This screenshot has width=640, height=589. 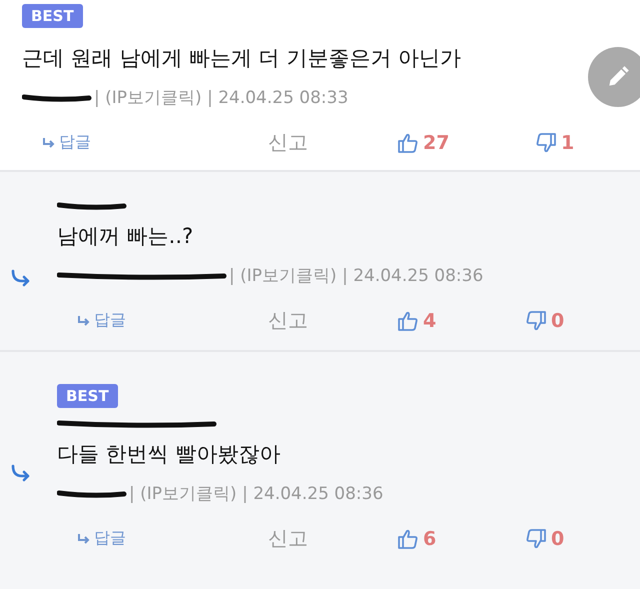 What do you see at coordinates (168, 454) in the screenshot?
I see `comment-text: 다들 한번씩 빨아봤잖아` at bounding box center [168, 454].